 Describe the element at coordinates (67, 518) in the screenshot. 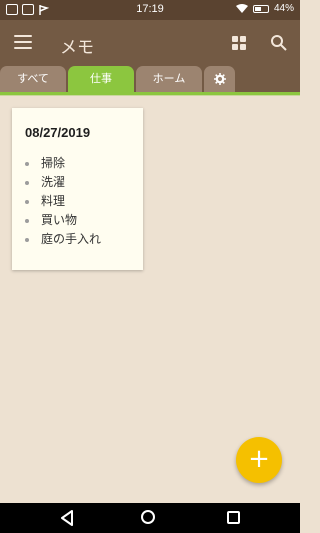

I see `back-icon` at that location.